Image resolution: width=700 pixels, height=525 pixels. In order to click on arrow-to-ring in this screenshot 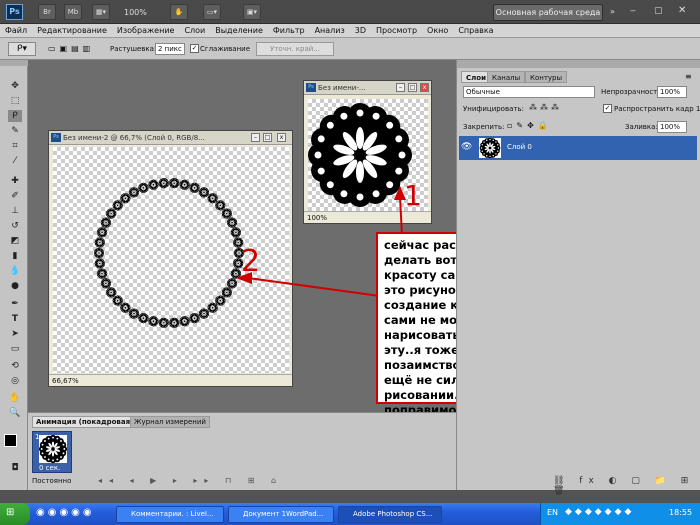, I will do `click(314, 287)`.